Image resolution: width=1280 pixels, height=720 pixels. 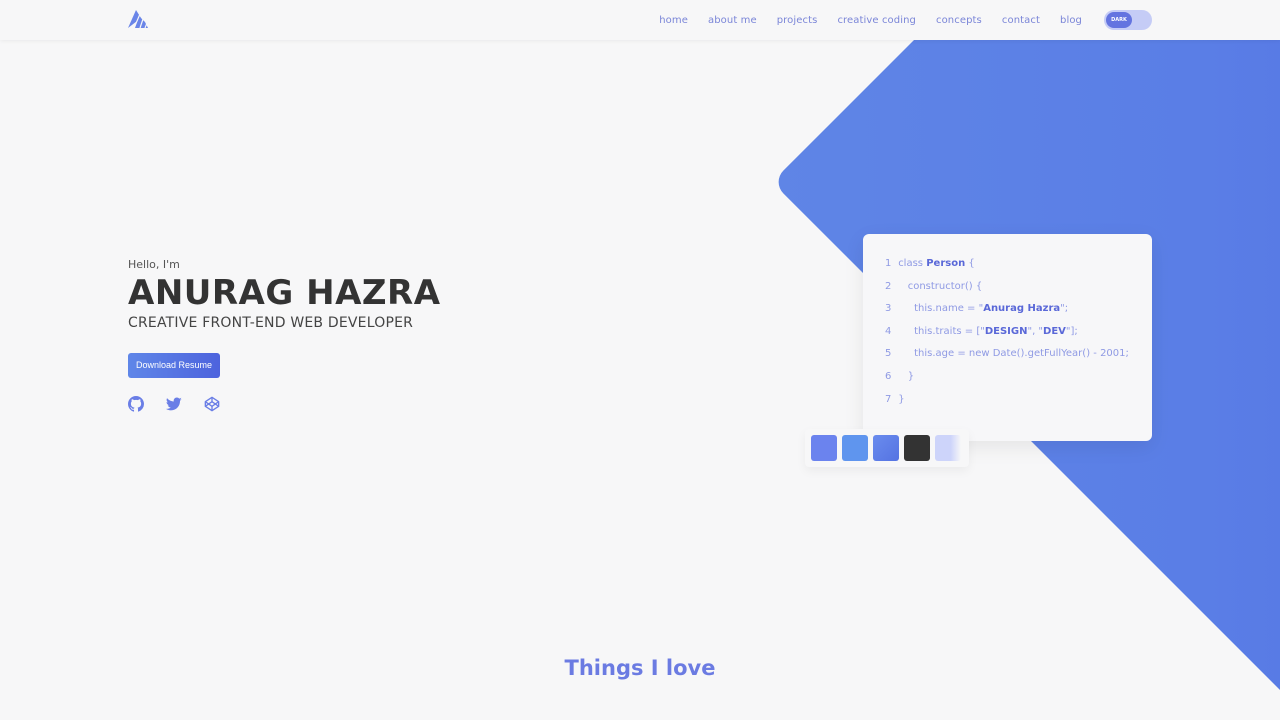 I want to click on hero-name: ANURAG HAZRA, so click(x=284, y=293).